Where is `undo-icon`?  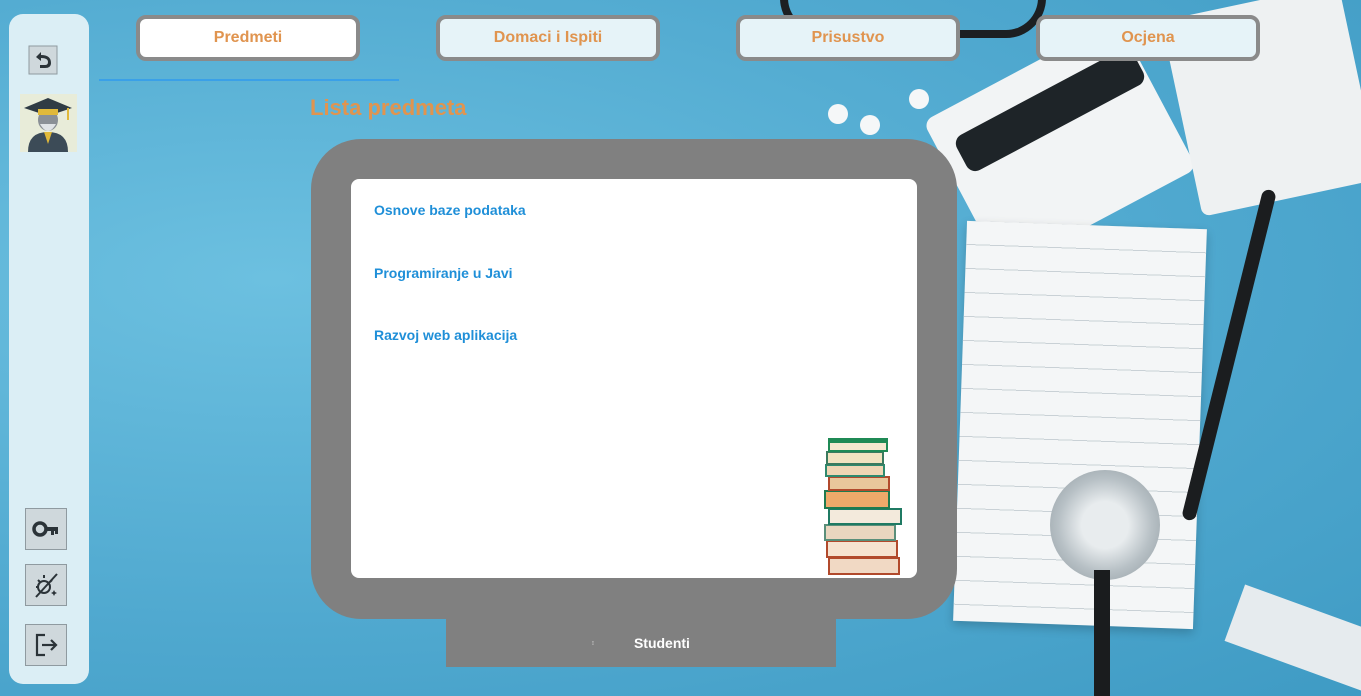
undo-icon is located at coordinates (43, 60).